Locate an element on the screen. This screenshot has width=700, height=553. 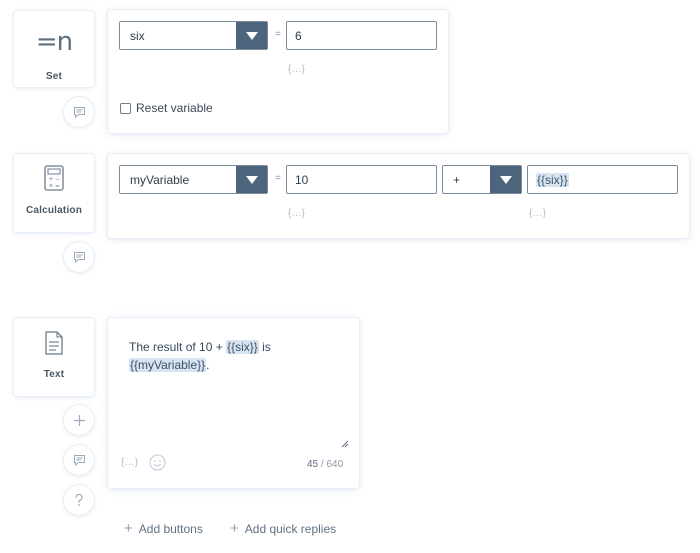
text-block-tile: Text is located at coordinates (54, 357).